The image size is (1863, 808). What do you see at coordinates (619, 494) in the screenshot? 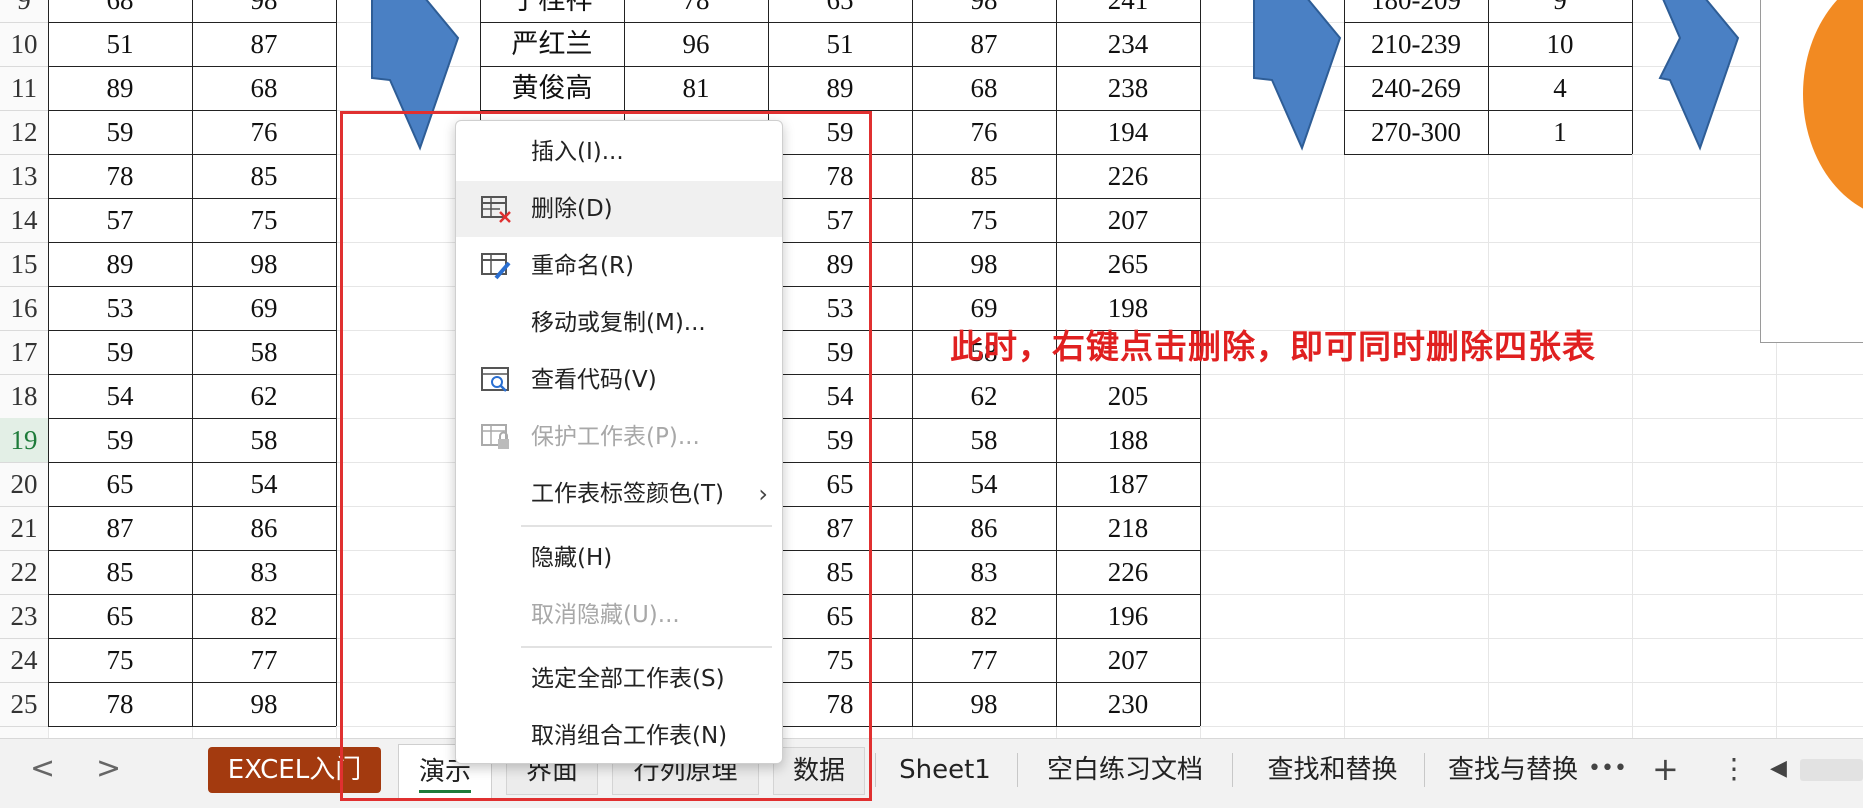
I see `menu-item-tab-color: 工作表标签颜色(T) ›` at bounding box center [619, 494].